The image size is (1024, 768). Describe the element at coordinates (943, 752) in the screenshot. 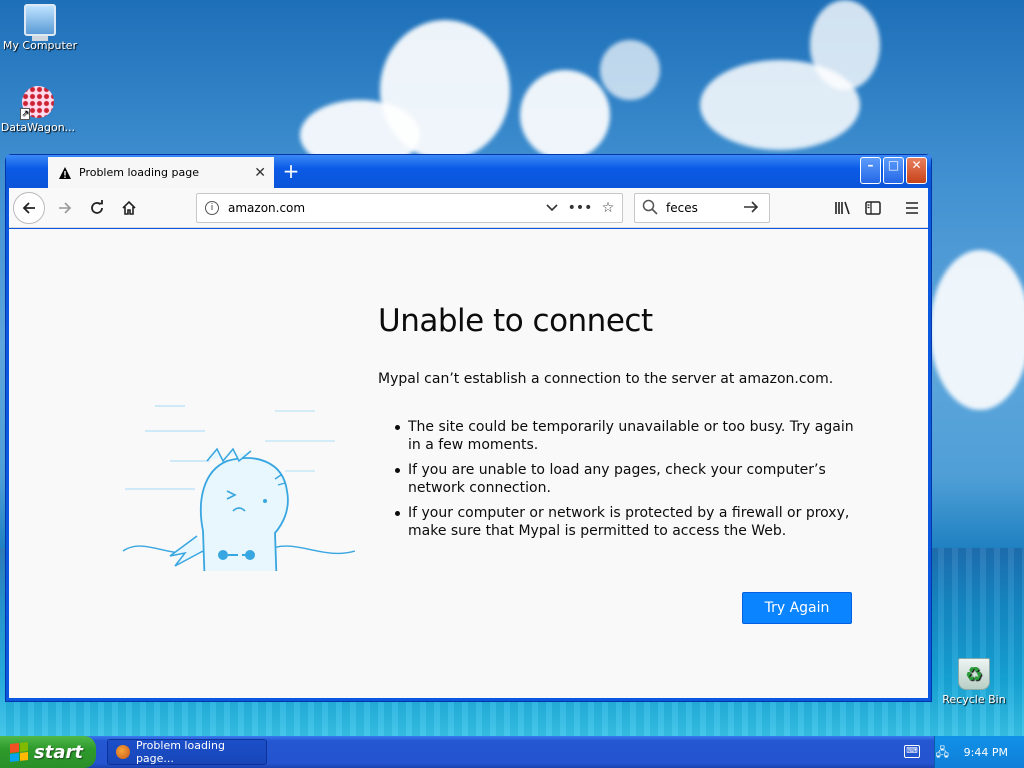

I see `network-icon: 🖧` at that location.